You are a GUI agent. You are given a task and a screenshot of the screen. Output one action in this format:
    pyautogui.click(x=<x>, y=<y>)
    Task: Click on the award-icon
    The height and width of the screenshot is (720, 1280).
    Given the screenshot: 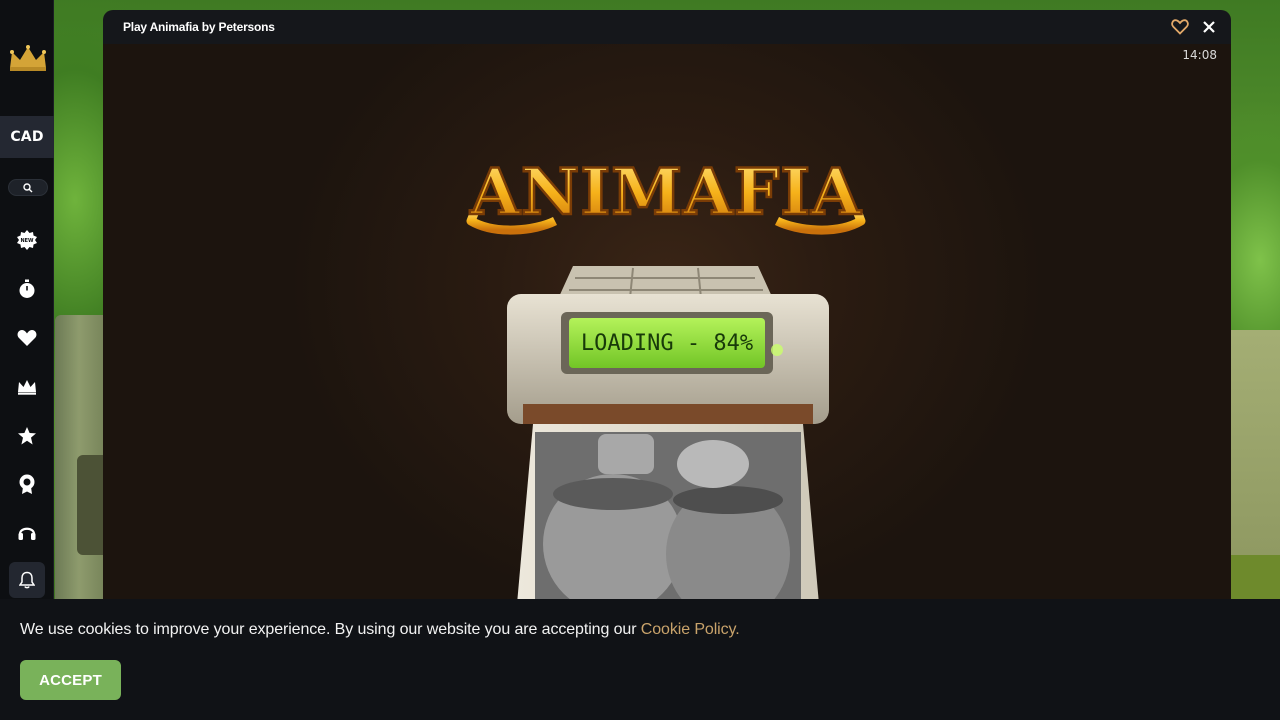 What is the action you would take?
    pyautogui.click(x=27, y=484)
    